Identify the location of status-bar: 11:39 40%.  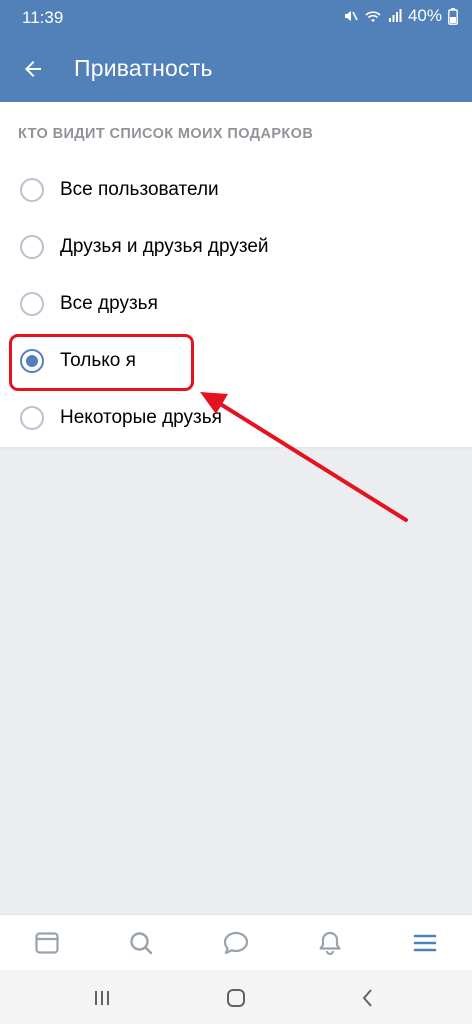
(236, 18).